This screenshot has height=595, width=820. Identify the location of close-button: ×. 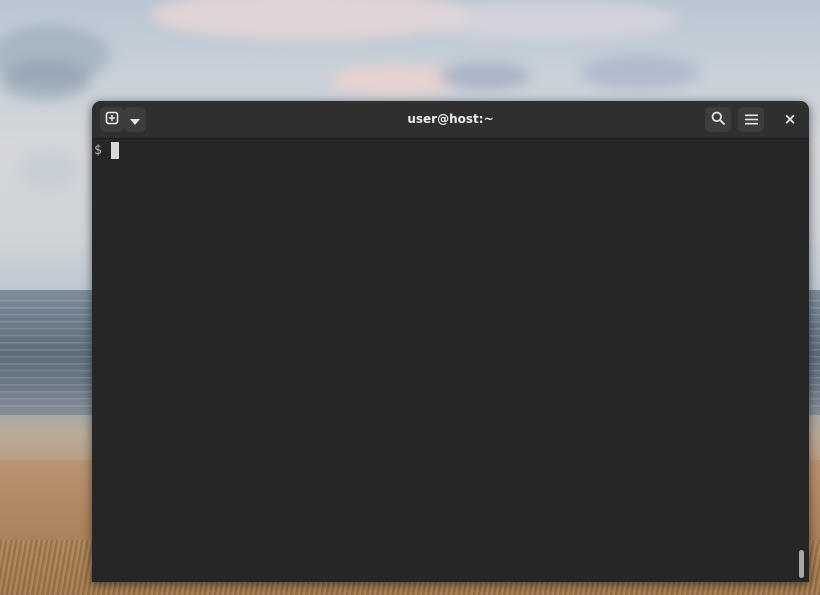
(790, 119).